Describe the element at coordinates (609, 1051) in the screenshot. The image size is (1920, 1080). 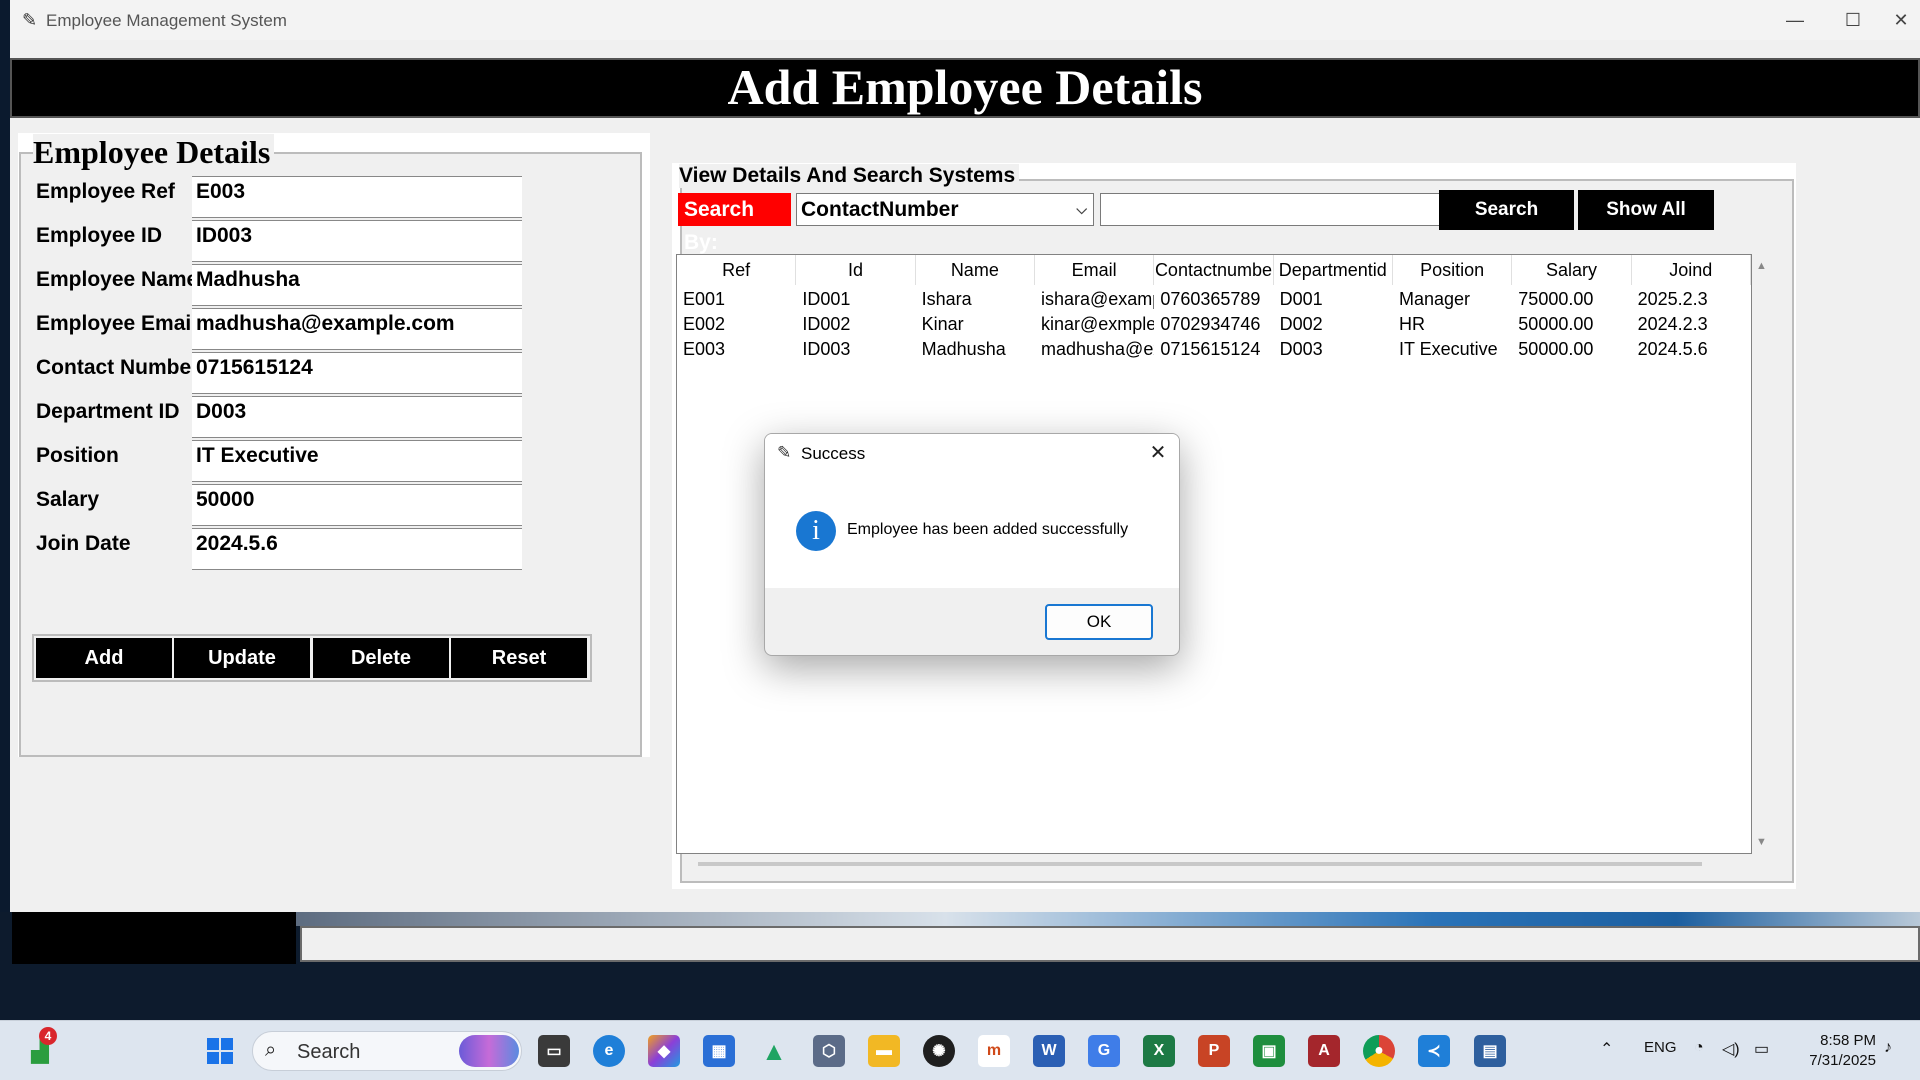
I see `edge-browser-icon: e` at that location.